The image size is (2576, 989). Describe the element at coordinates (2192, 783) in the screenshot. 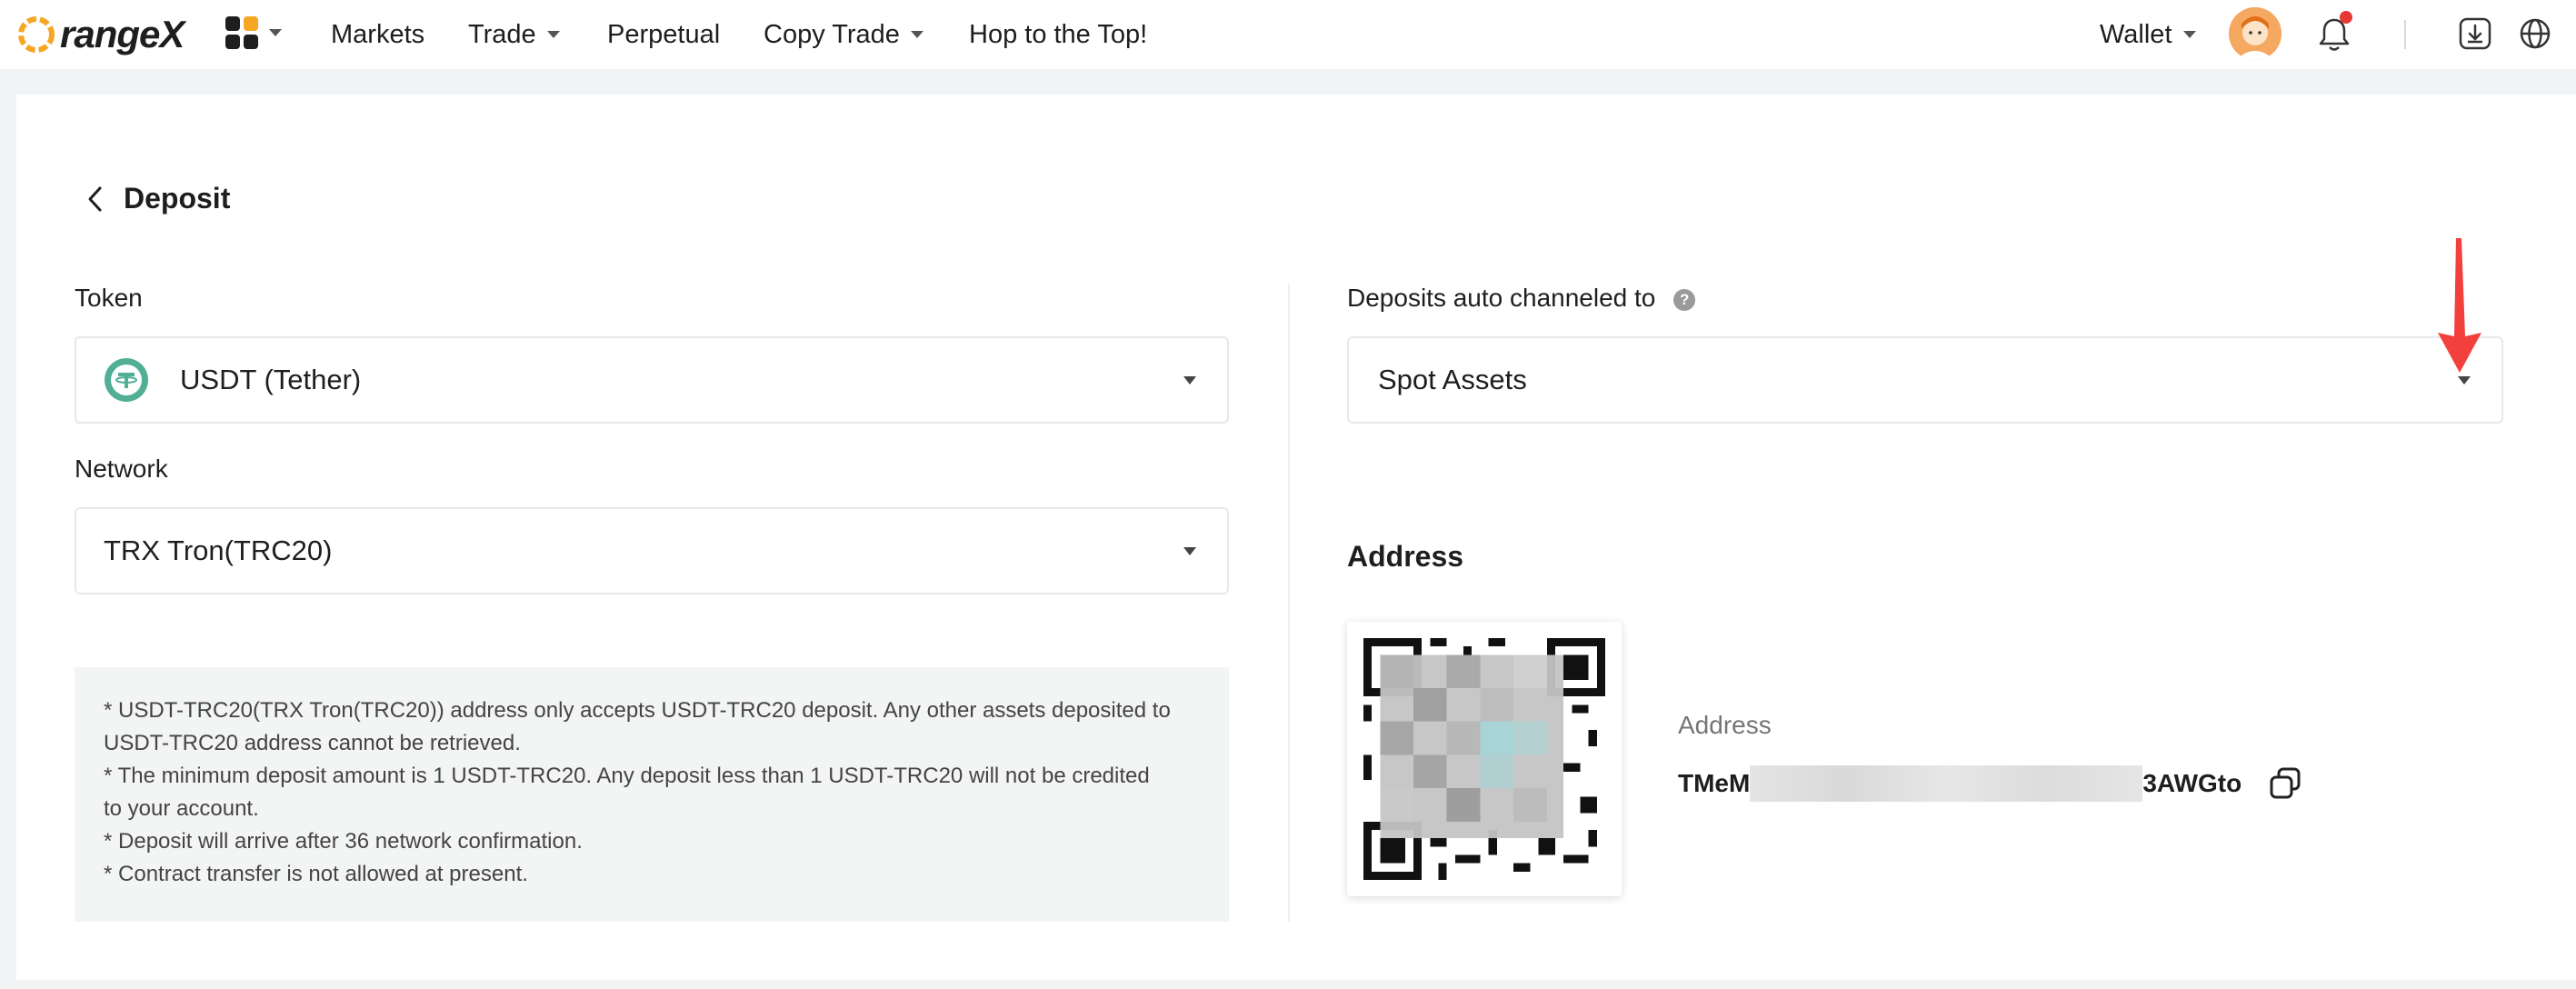

I see `address-end: 3AWGto` at that location.